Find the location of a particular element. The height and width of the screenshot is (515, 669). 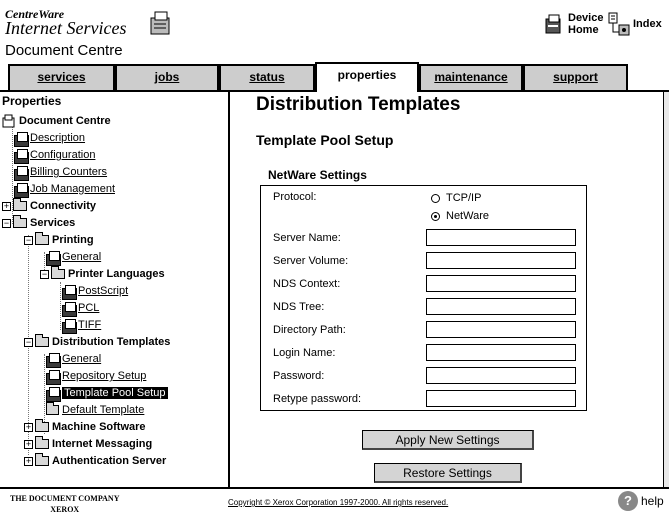

radio-netware is located at coordinates (435, 216).